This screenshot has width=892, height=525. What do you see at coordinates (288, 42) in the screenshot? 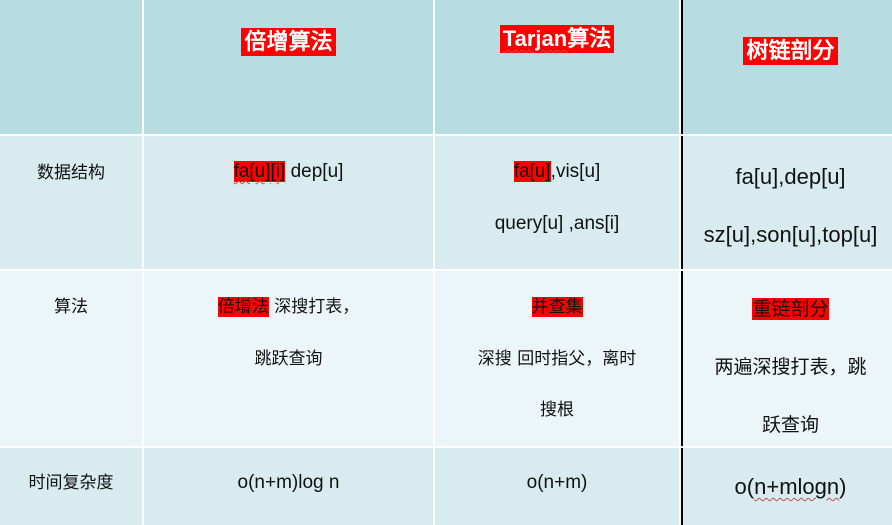
I see `header-doubling-title: 倍增算法` at bounding box center [288, 42].